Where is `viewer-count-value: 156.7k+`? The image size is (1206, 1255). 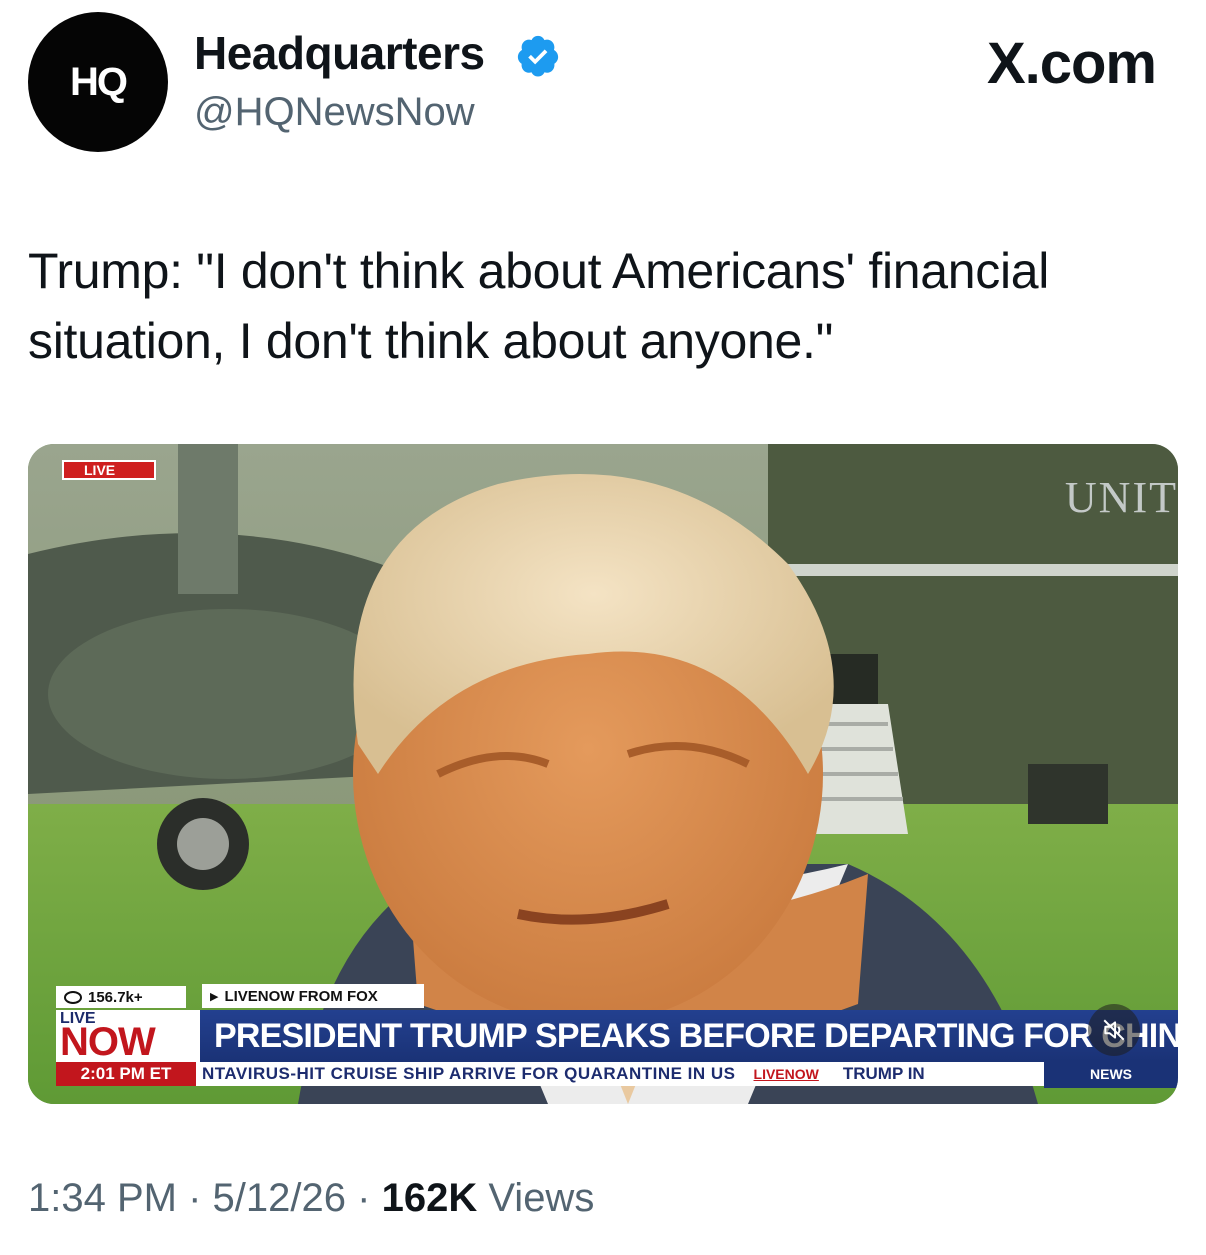 viewer-count-value: 156.7k+ is located at coordinates (115, 997).